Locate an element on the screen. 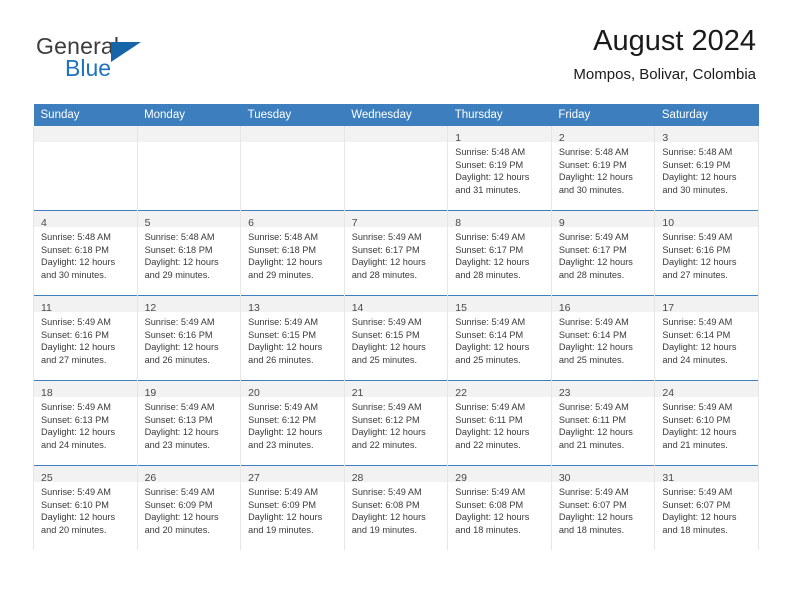  general-blue-logo: General Blue is located at coordinates (106, 60).